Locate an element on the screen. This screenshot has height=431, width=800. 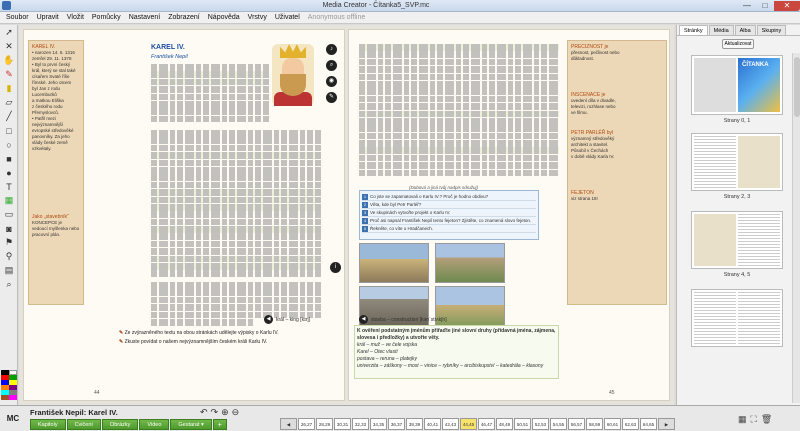
page-button: 58,59 is located at coordinates (594, 424).